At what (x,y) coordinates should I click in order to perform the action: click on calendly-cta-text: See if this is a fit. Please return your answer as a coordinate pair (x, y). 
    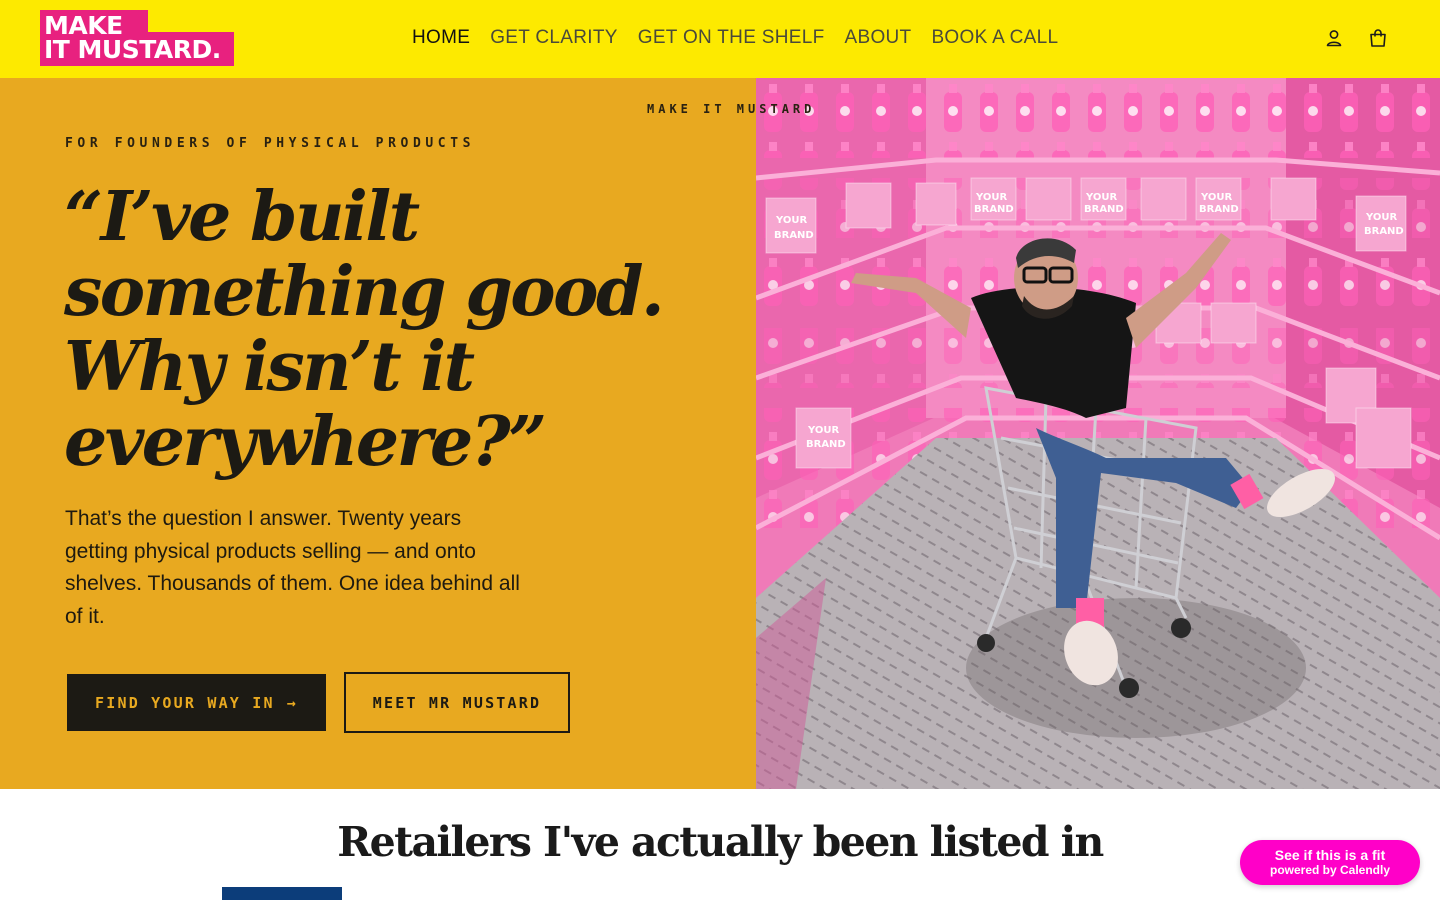
    Looking at the image, I should click on (1330, 855).